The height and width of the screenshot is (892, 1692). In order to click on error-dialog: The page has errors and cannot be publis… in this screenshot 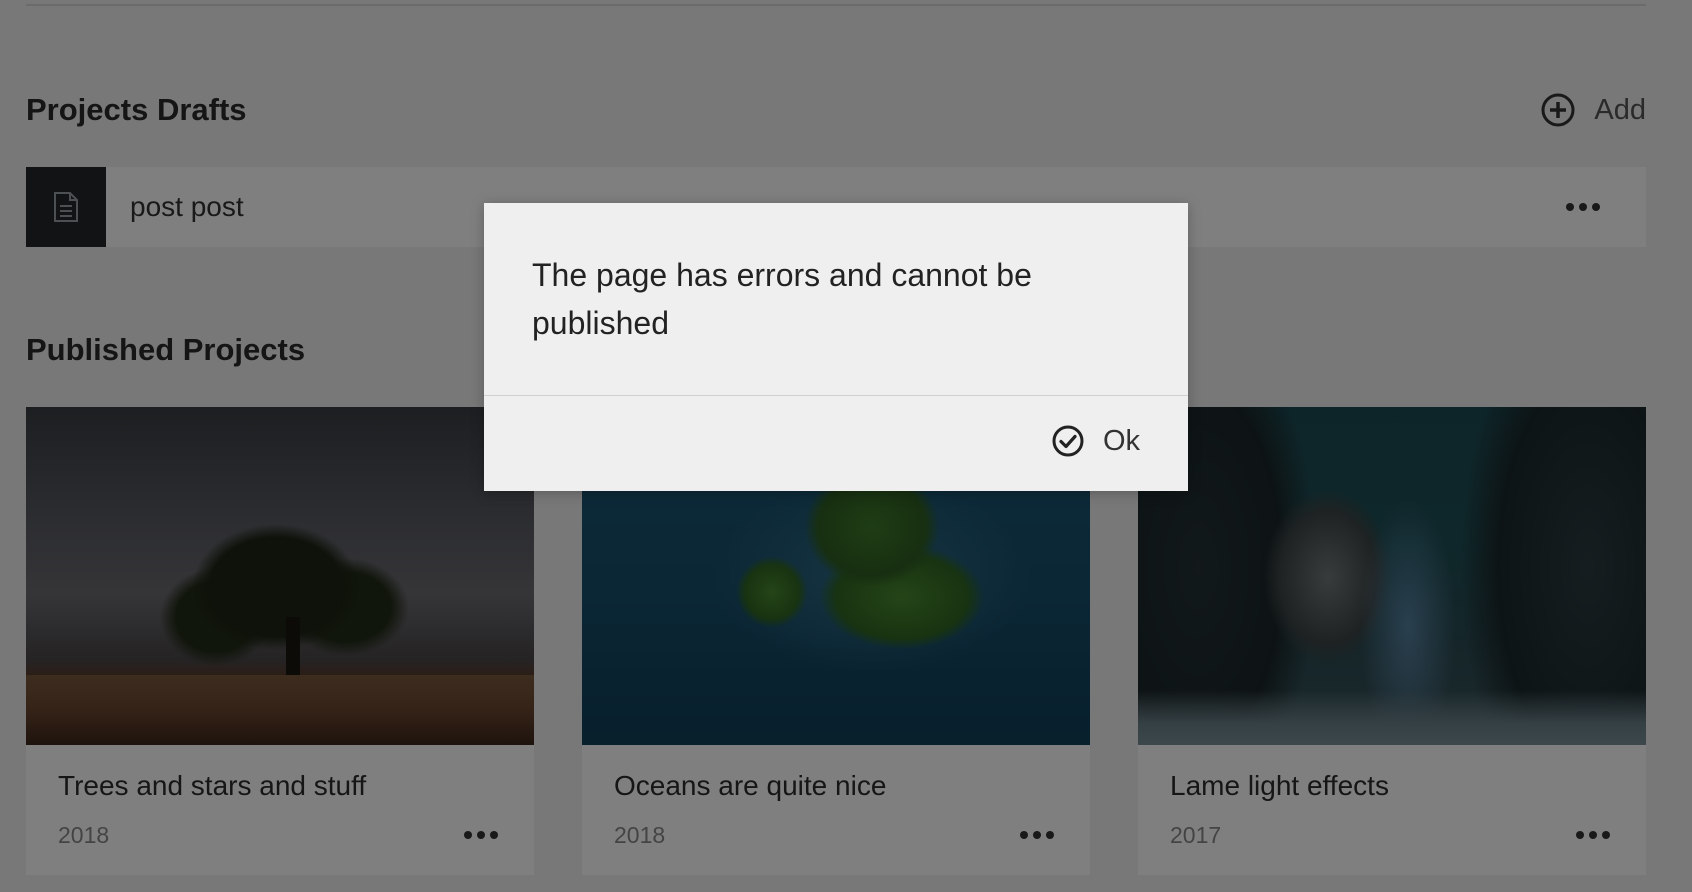, I will do `click(836, 347)`.